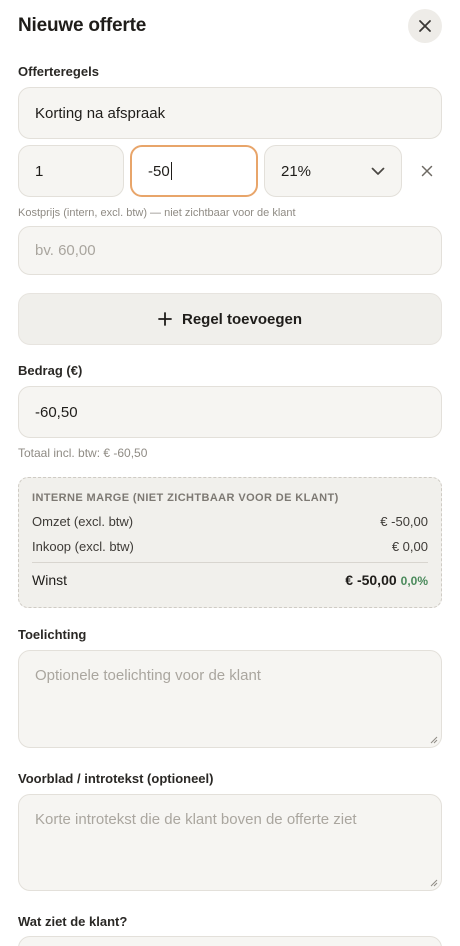 The height and width of the screenshot is (946, 460). What do you see at coordinates (56, 412) in the screenshot?
I see `amount-value: -60,50` at bounding box center [56, 412].